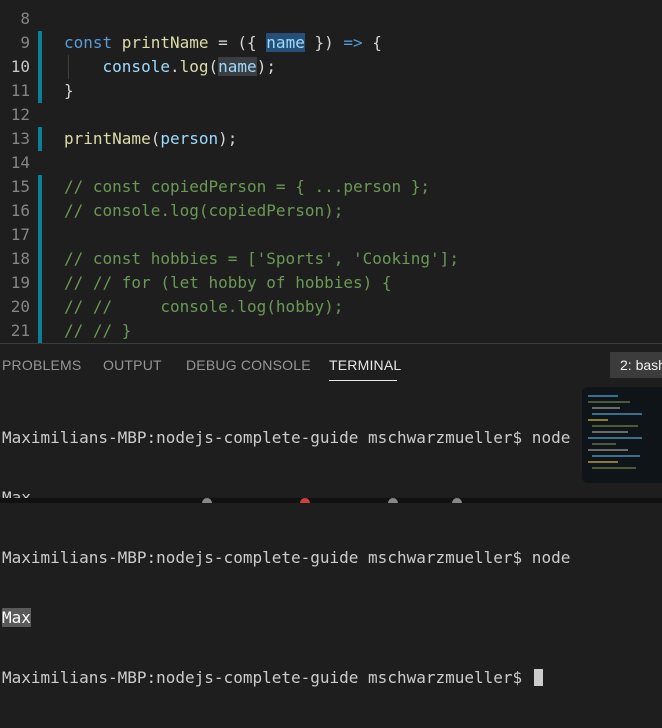 The image size is (662, 728). Describe the element at coordinates (20, 186) in the screenshot. I see `line-number: 15` at that location.